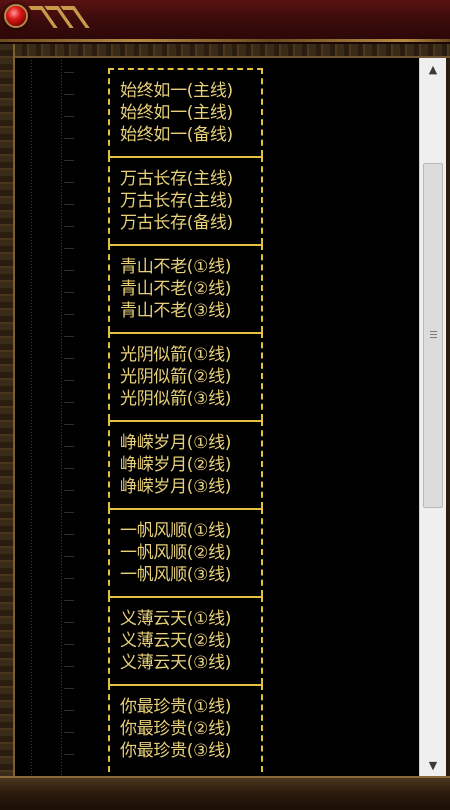 Image resolution: width=450 pixels, height=810 pixels. Describe the element at coordinates (185, 751) in the screenshot. I see `server-line-item: 你最珍贵(③线)` at that location.